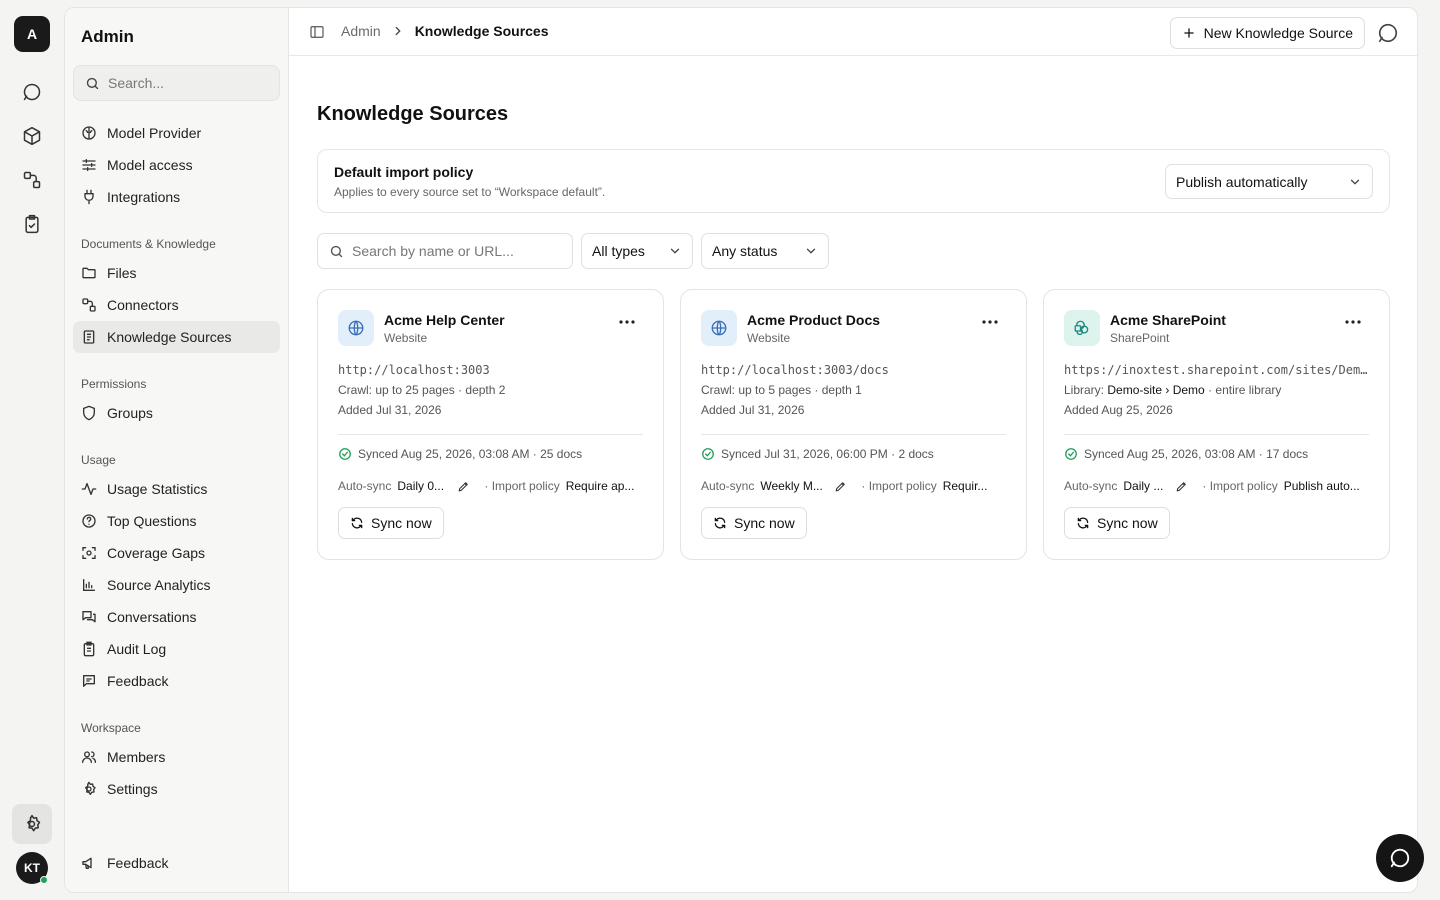 The height and width of the screenshot is (900, 1440). I want to click on sidebar-item-members: Members, so click(176, 757).